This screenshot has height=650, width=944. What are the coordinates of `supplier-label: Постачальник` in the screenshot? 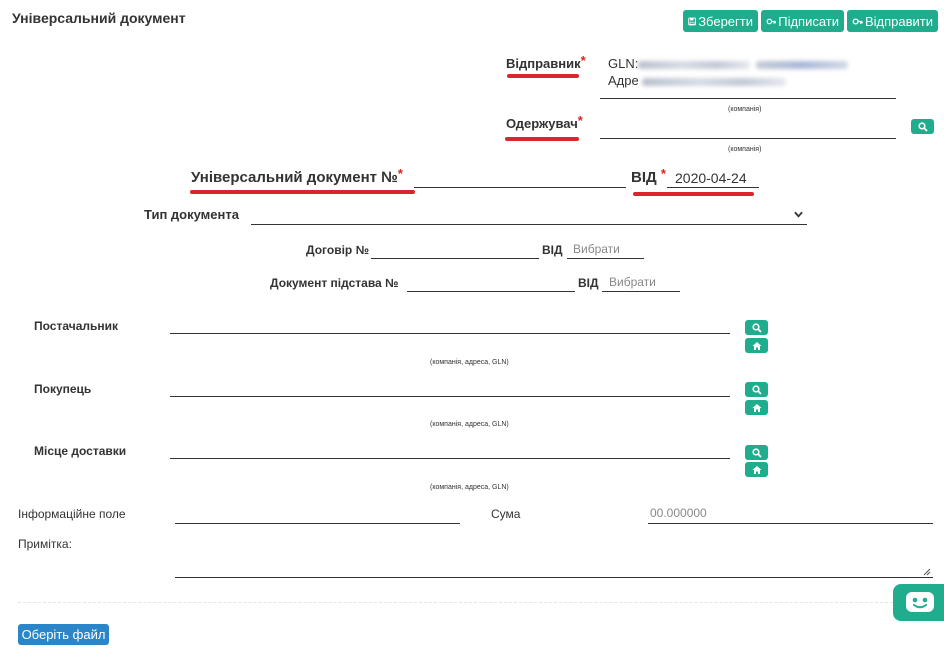 It's located at (76, 326).